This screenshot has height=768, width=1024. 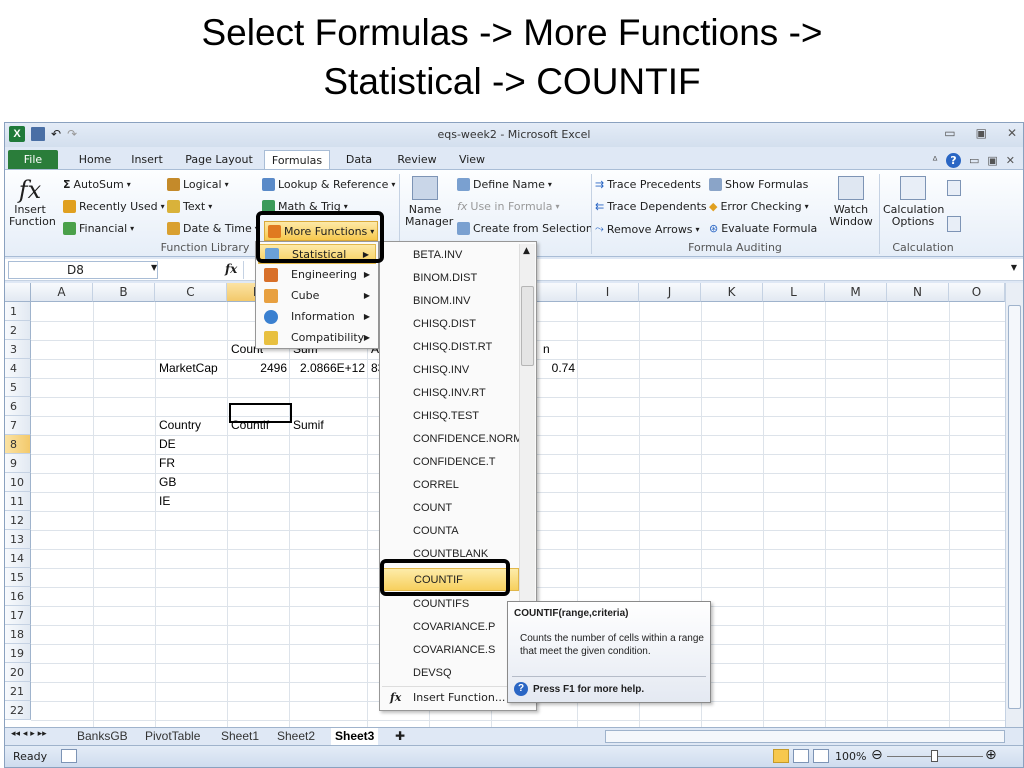 What do you see at coordinates (647, 229) in the screenshot?
I see `remove-arrows-button: ⤳ Remove Arrows ▾` at bounding box center [647, 229].